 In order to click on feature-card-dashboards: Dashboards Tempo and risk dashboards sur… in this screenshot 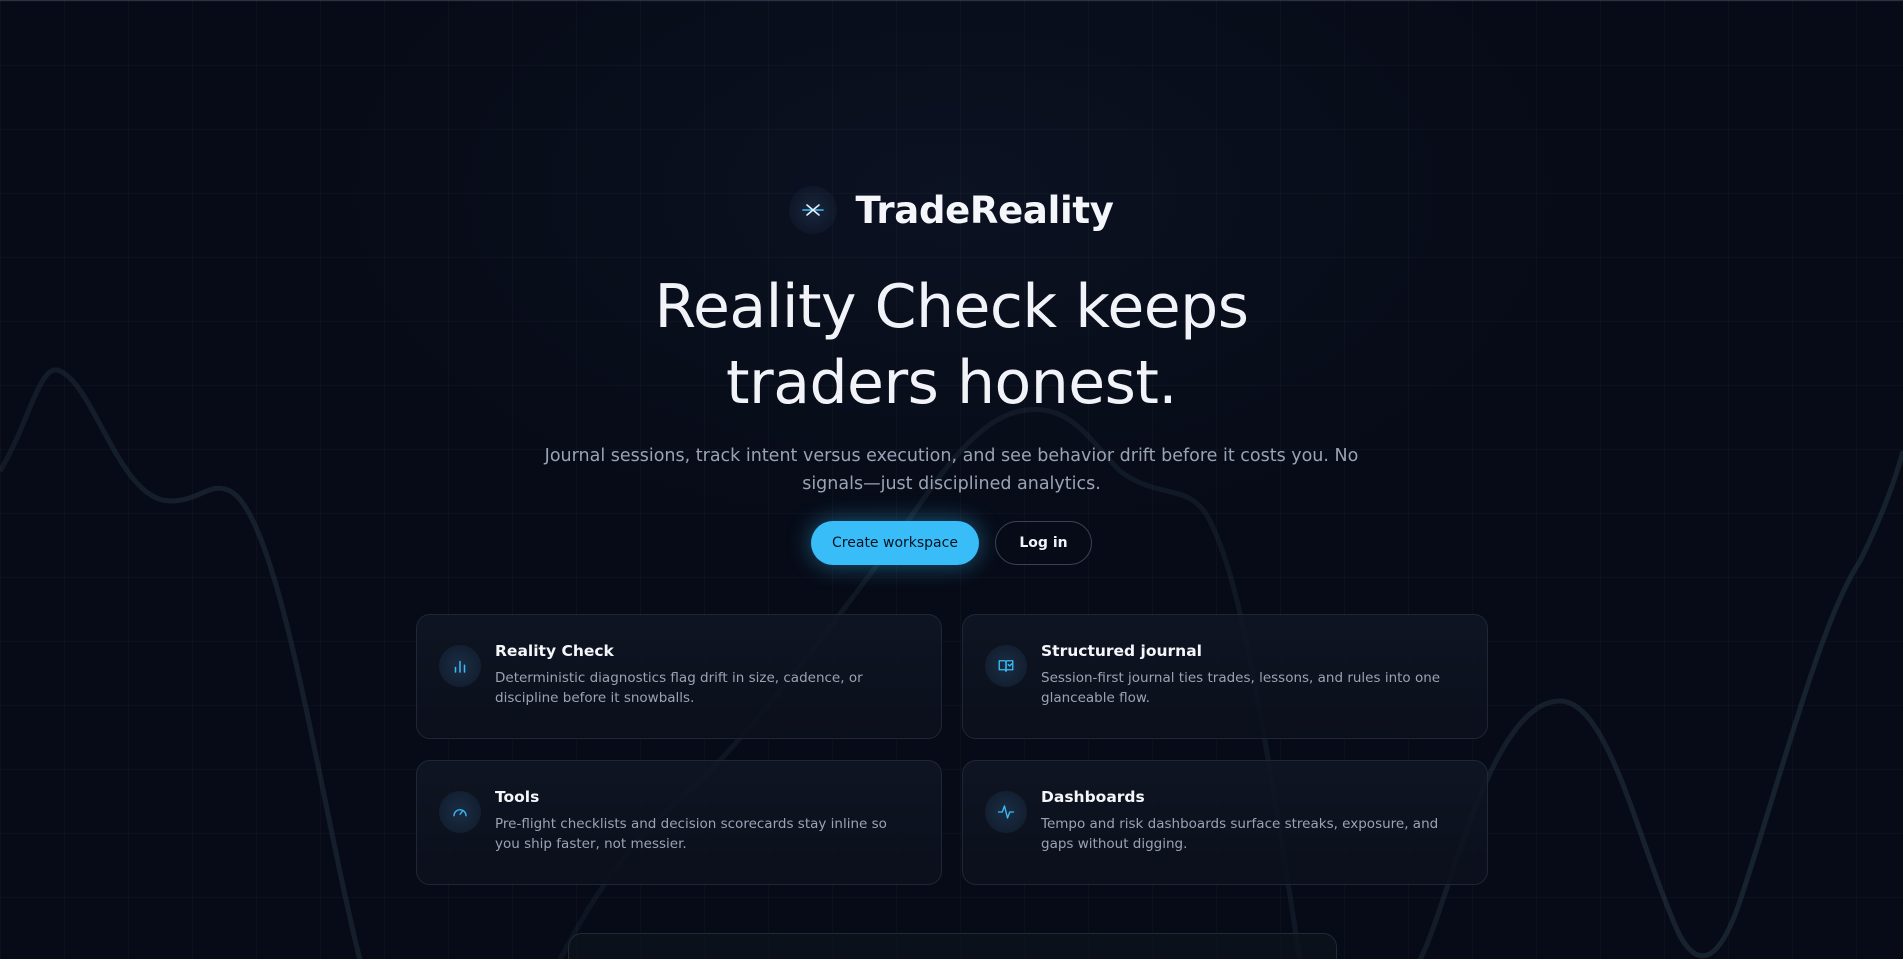, I will do `click(1225, 822)`.